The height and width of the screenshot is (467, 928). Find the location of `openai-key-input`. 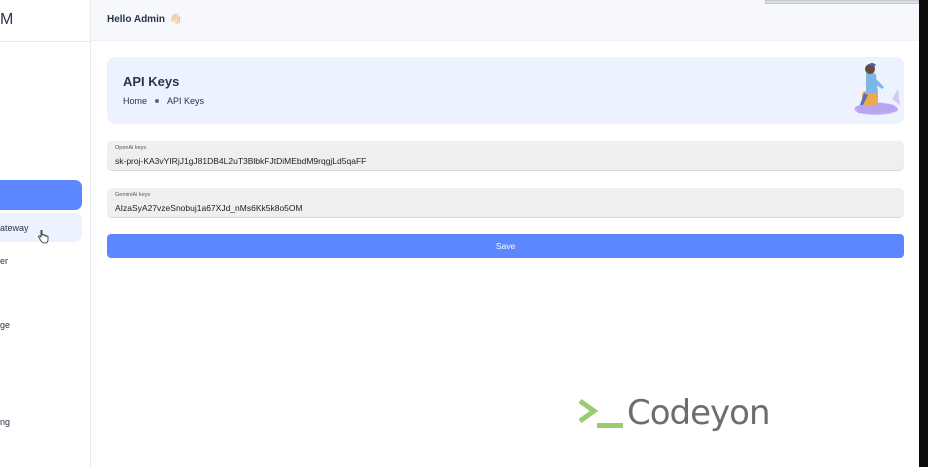

openai-key-input is located at coordinates (495, 161).